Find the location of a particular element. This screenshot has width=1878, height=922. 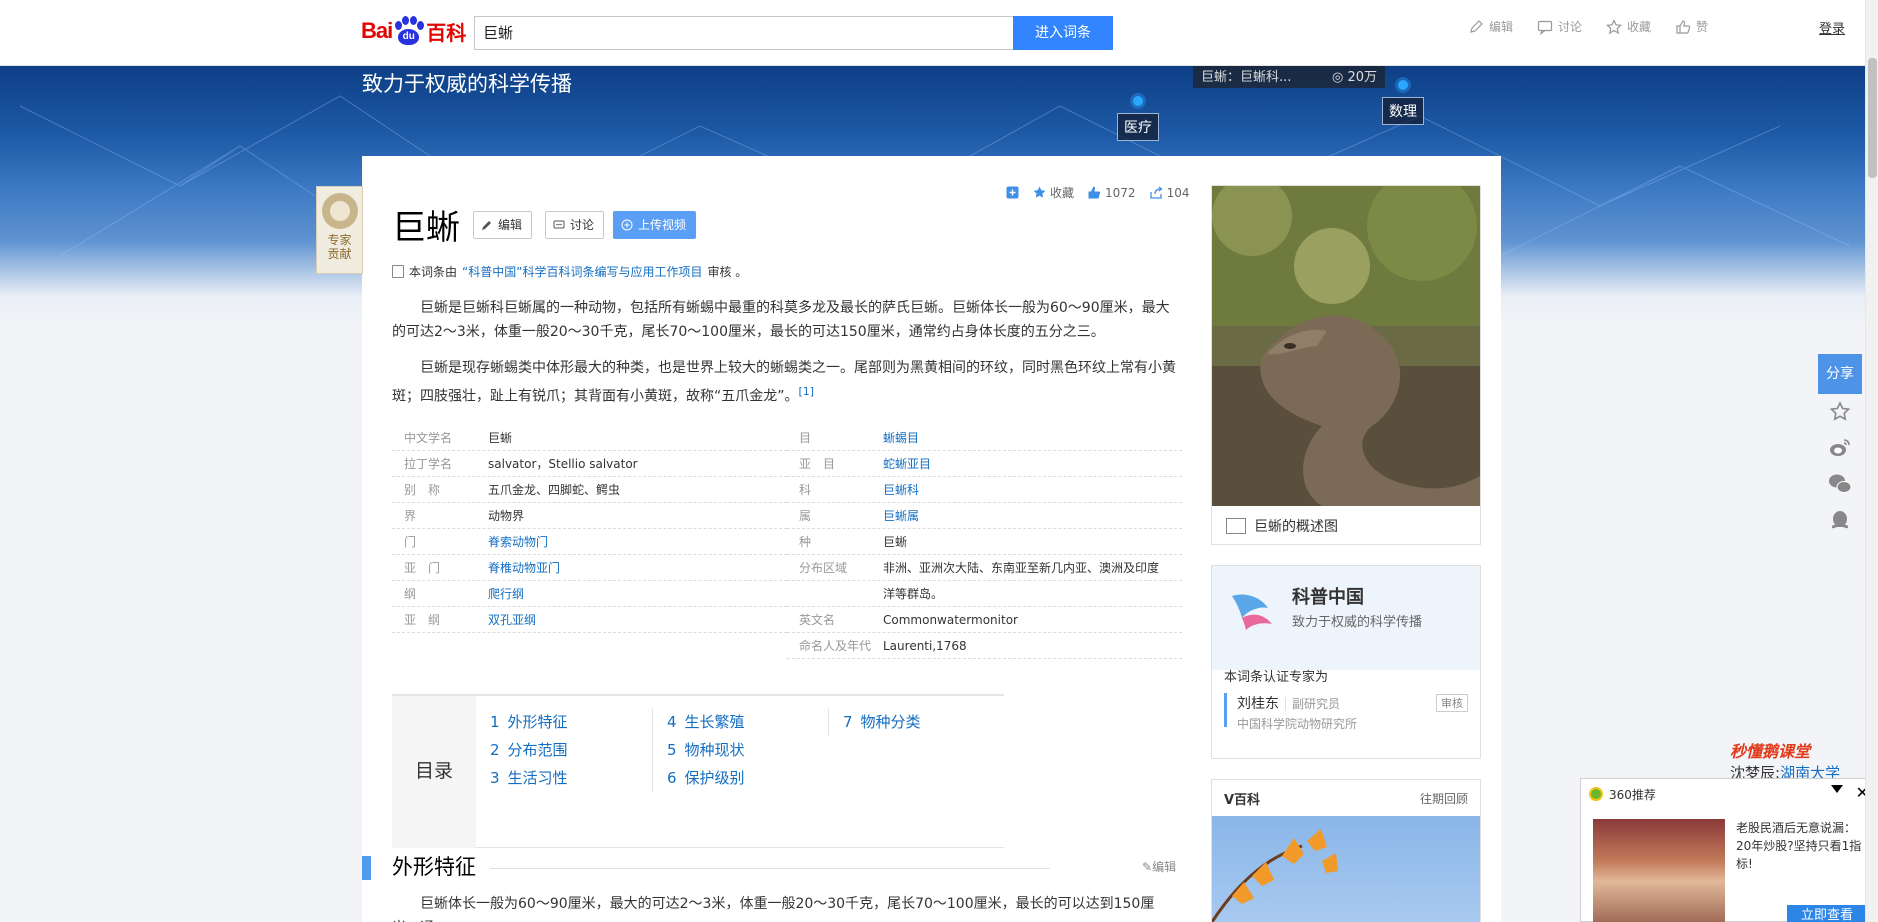

info-value: 非洲、亚洲次大陆、东南亚至新几内亚、澳洲及印度 is located at coordinates (1021, 568).